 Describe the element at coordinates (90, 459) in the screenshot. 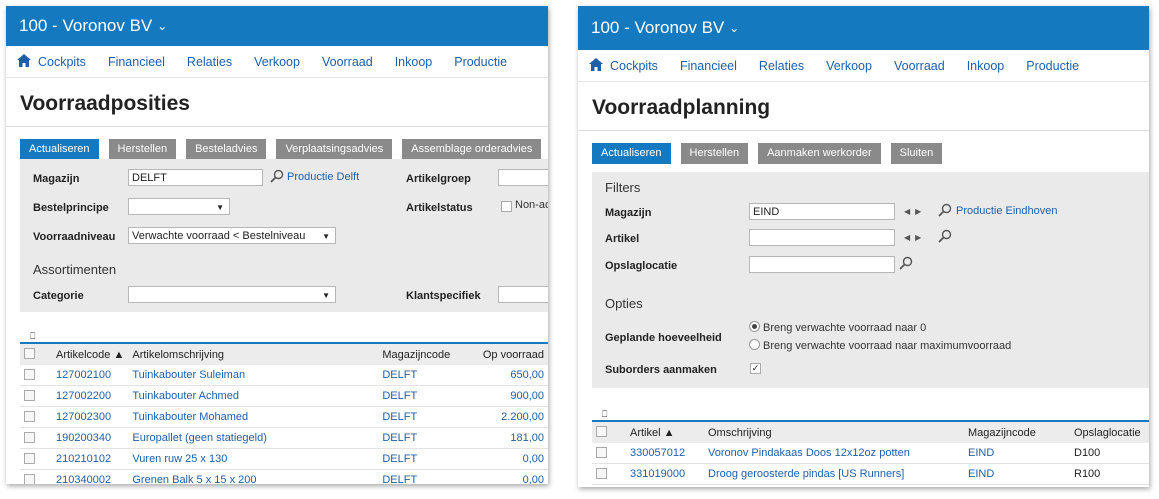

I see `artikelcode-link: 210210102` at that location.